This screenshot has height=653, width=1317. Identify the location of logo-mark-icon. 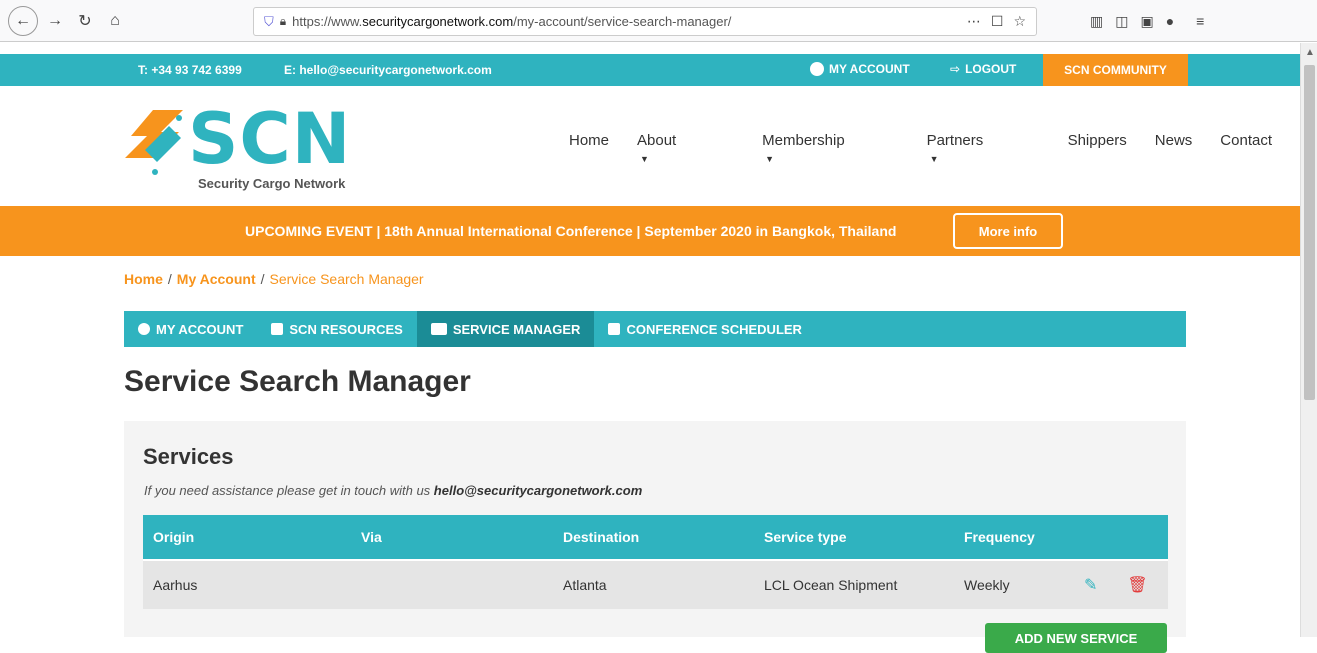
(154, 142).